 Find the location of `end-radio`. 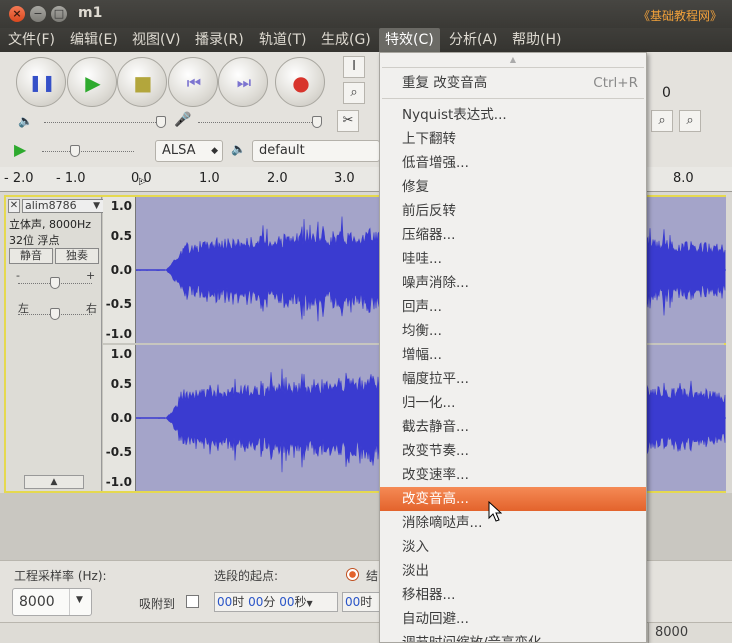

end-radio is located at coordinates (352, 574).